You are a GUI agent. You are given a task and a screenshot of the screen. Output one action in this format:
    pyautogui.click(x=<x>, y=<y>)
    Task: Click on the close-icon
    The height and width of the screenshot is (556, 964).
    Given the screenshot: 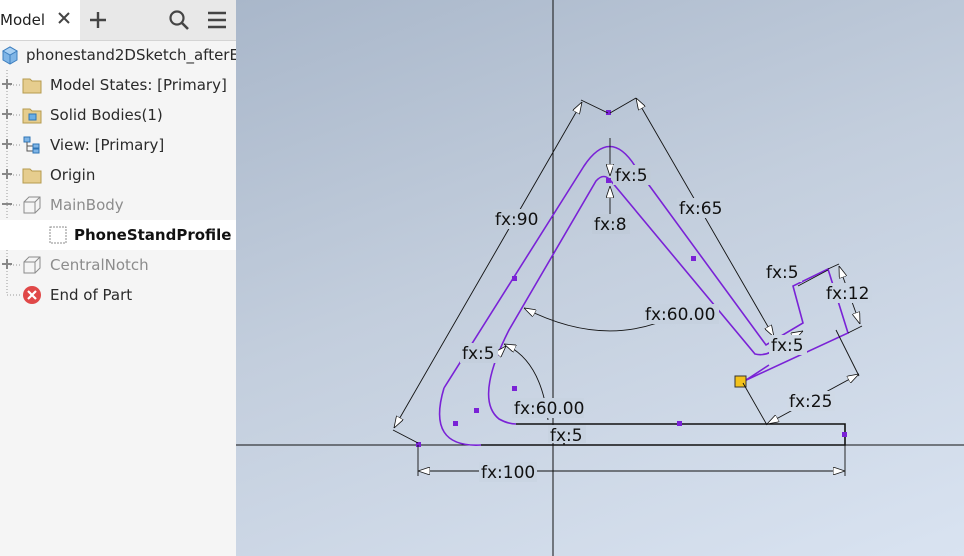 What is the action you would take?
    pyautogui.click(x=64, y=18)
    